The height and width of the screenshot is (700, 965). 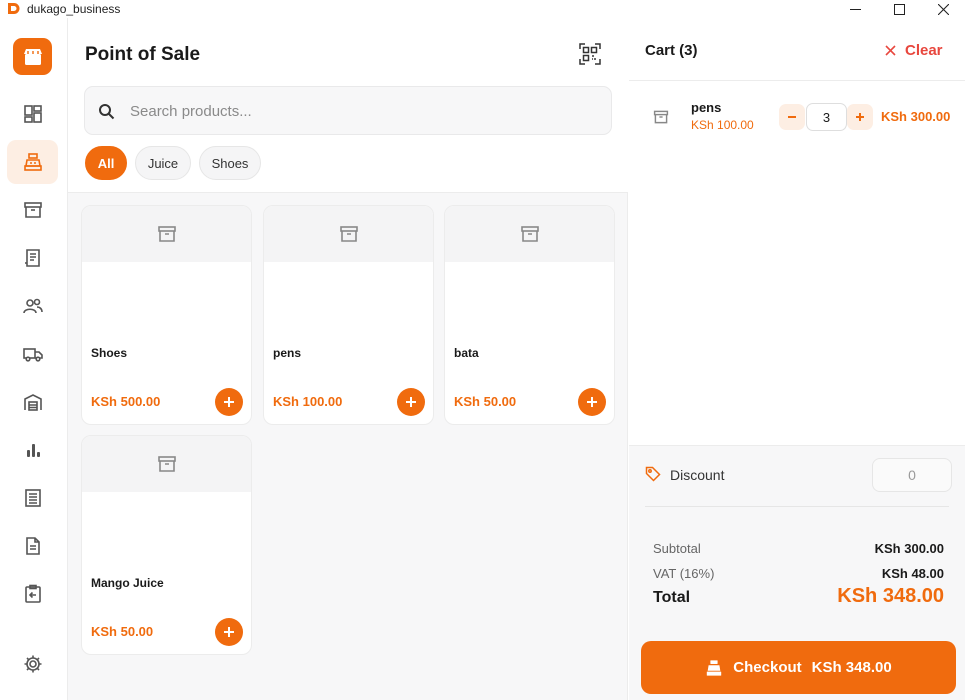 I want to click on dashboard-icon, so click(x=32, y=114).